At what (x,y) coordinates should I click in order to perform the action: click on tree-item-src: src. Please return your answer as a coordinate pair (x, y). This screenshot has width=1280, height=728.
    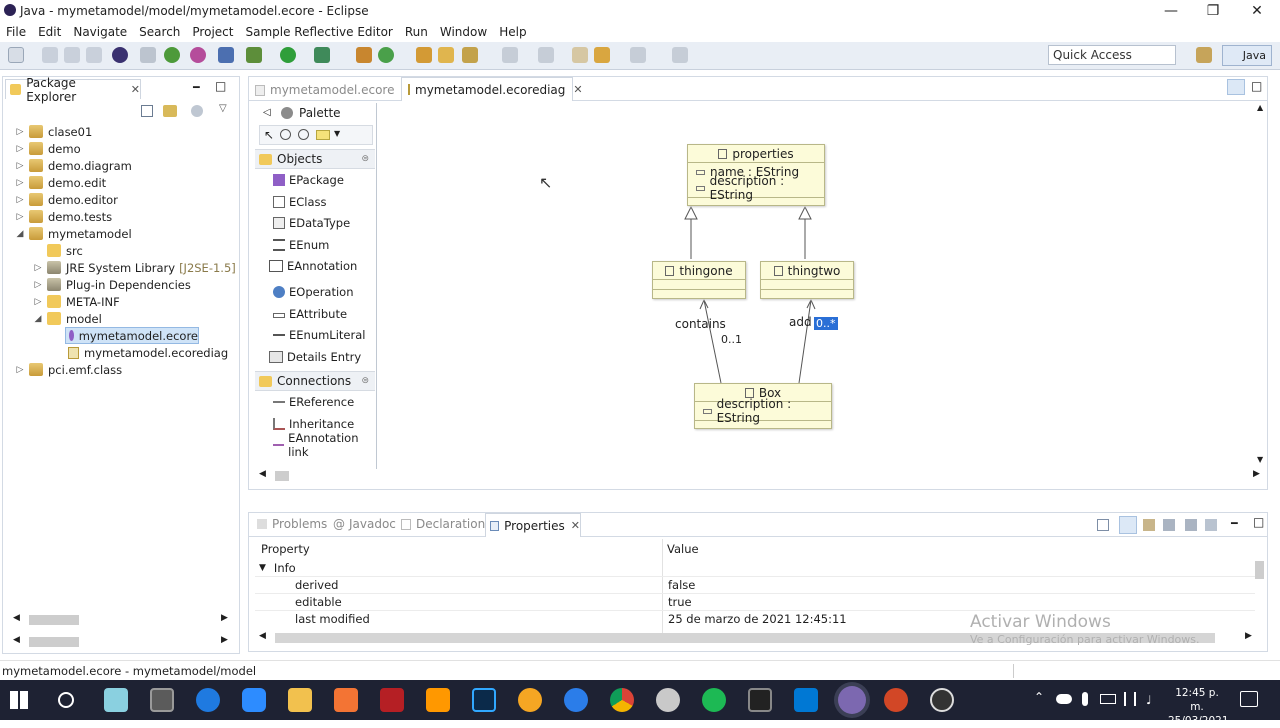
    Looking at the image, I should click on (65, 250).